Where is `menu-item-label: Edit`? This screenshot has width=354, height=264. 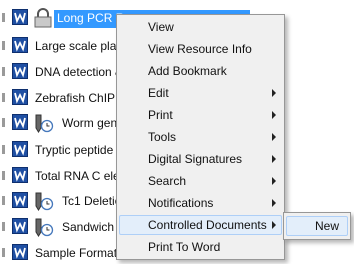 menu-item-label: Edit is located at coordinates (158, 93).